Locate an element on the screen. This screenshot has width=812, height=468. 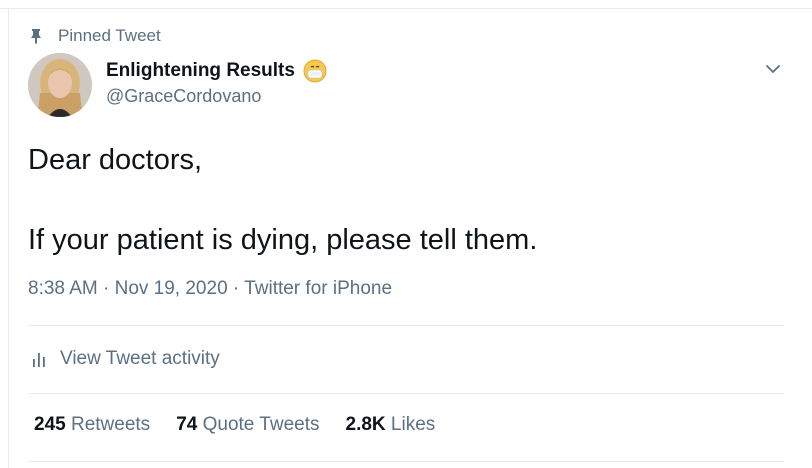
likes-stat: 2.8K Likes is located at coordinates (391, 425).